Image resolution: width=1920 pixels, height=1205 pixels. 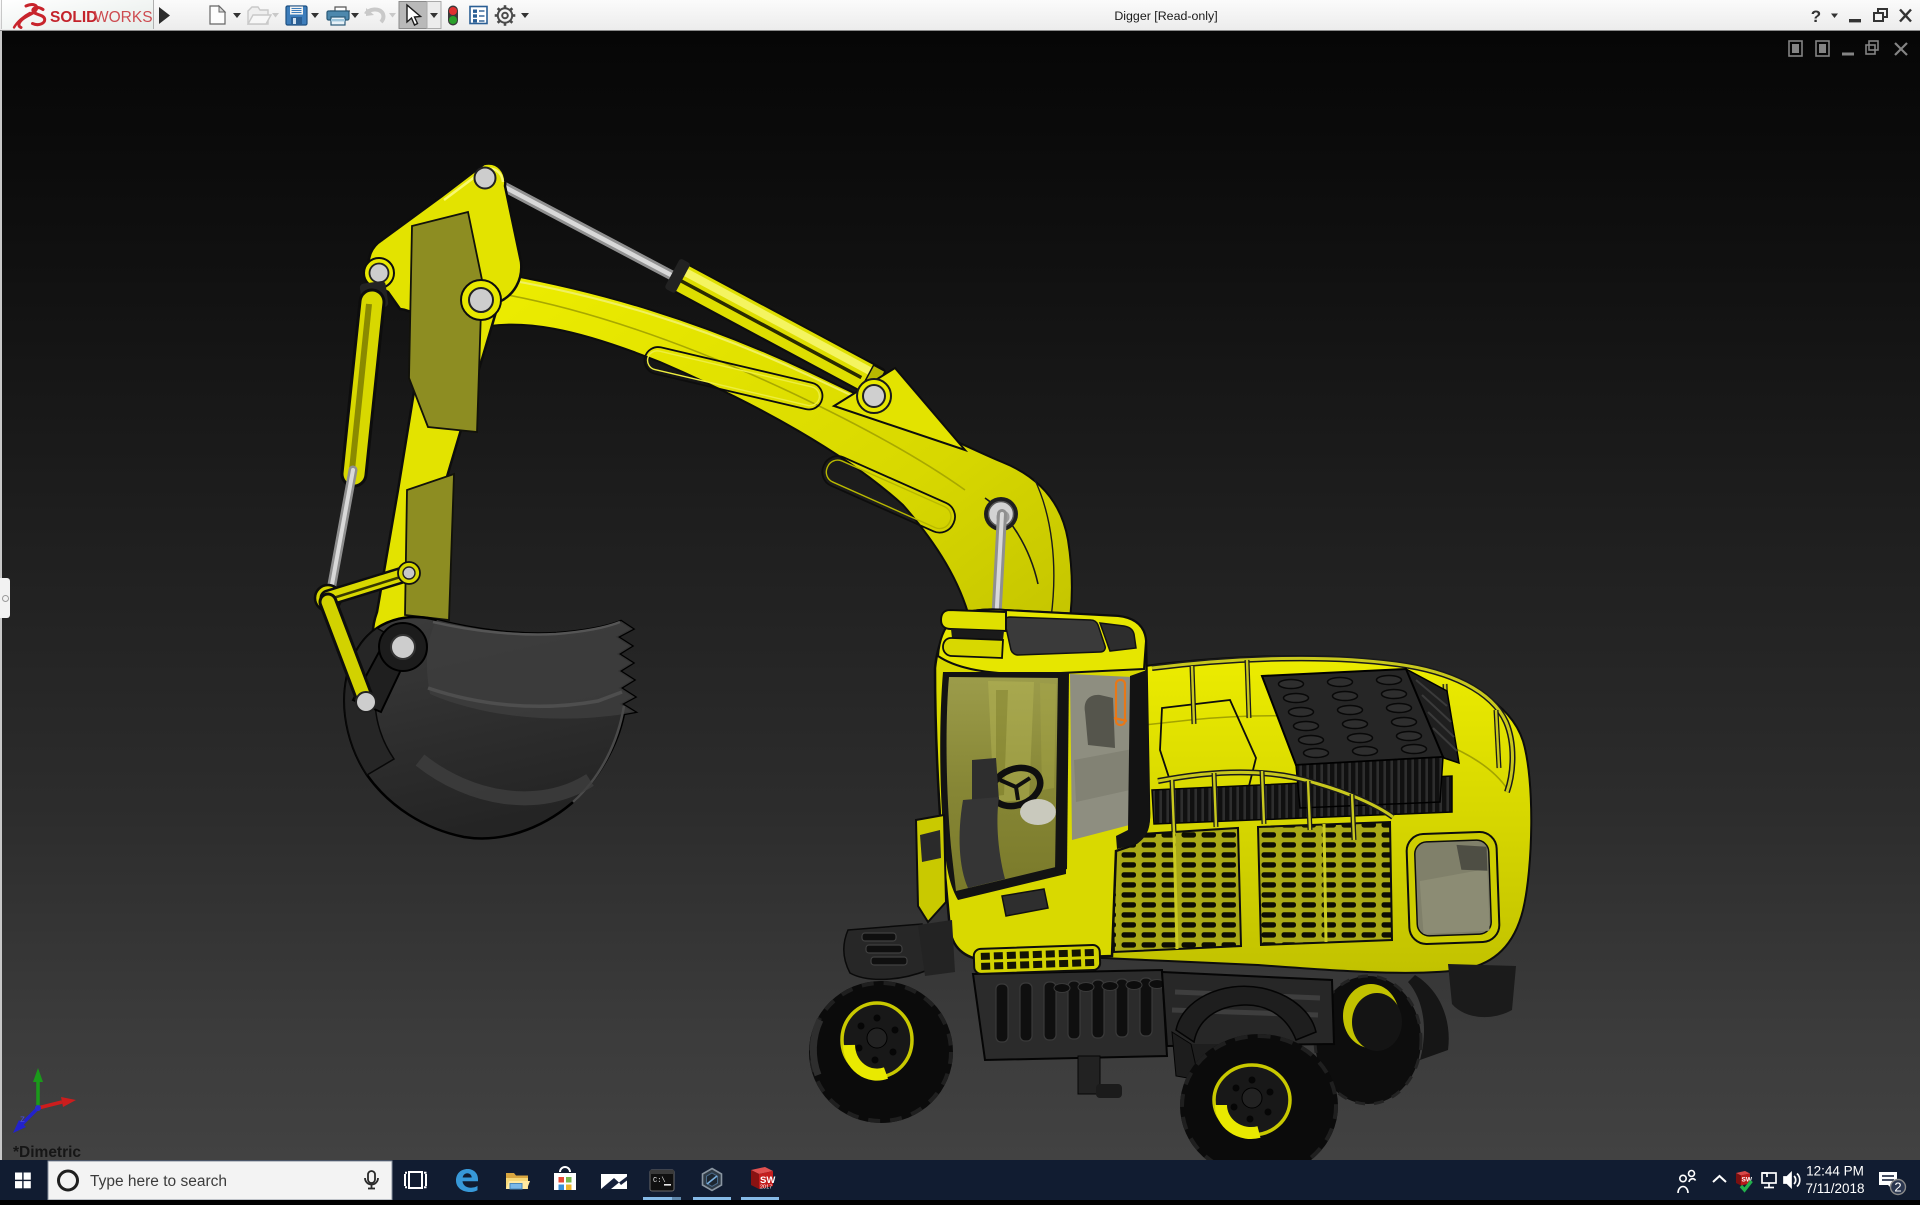 What do you see at coordinates (1834, 1188) in the screenshot?
I see `svg-text: 7/11/2018` at bounding box center [1834, 1188].